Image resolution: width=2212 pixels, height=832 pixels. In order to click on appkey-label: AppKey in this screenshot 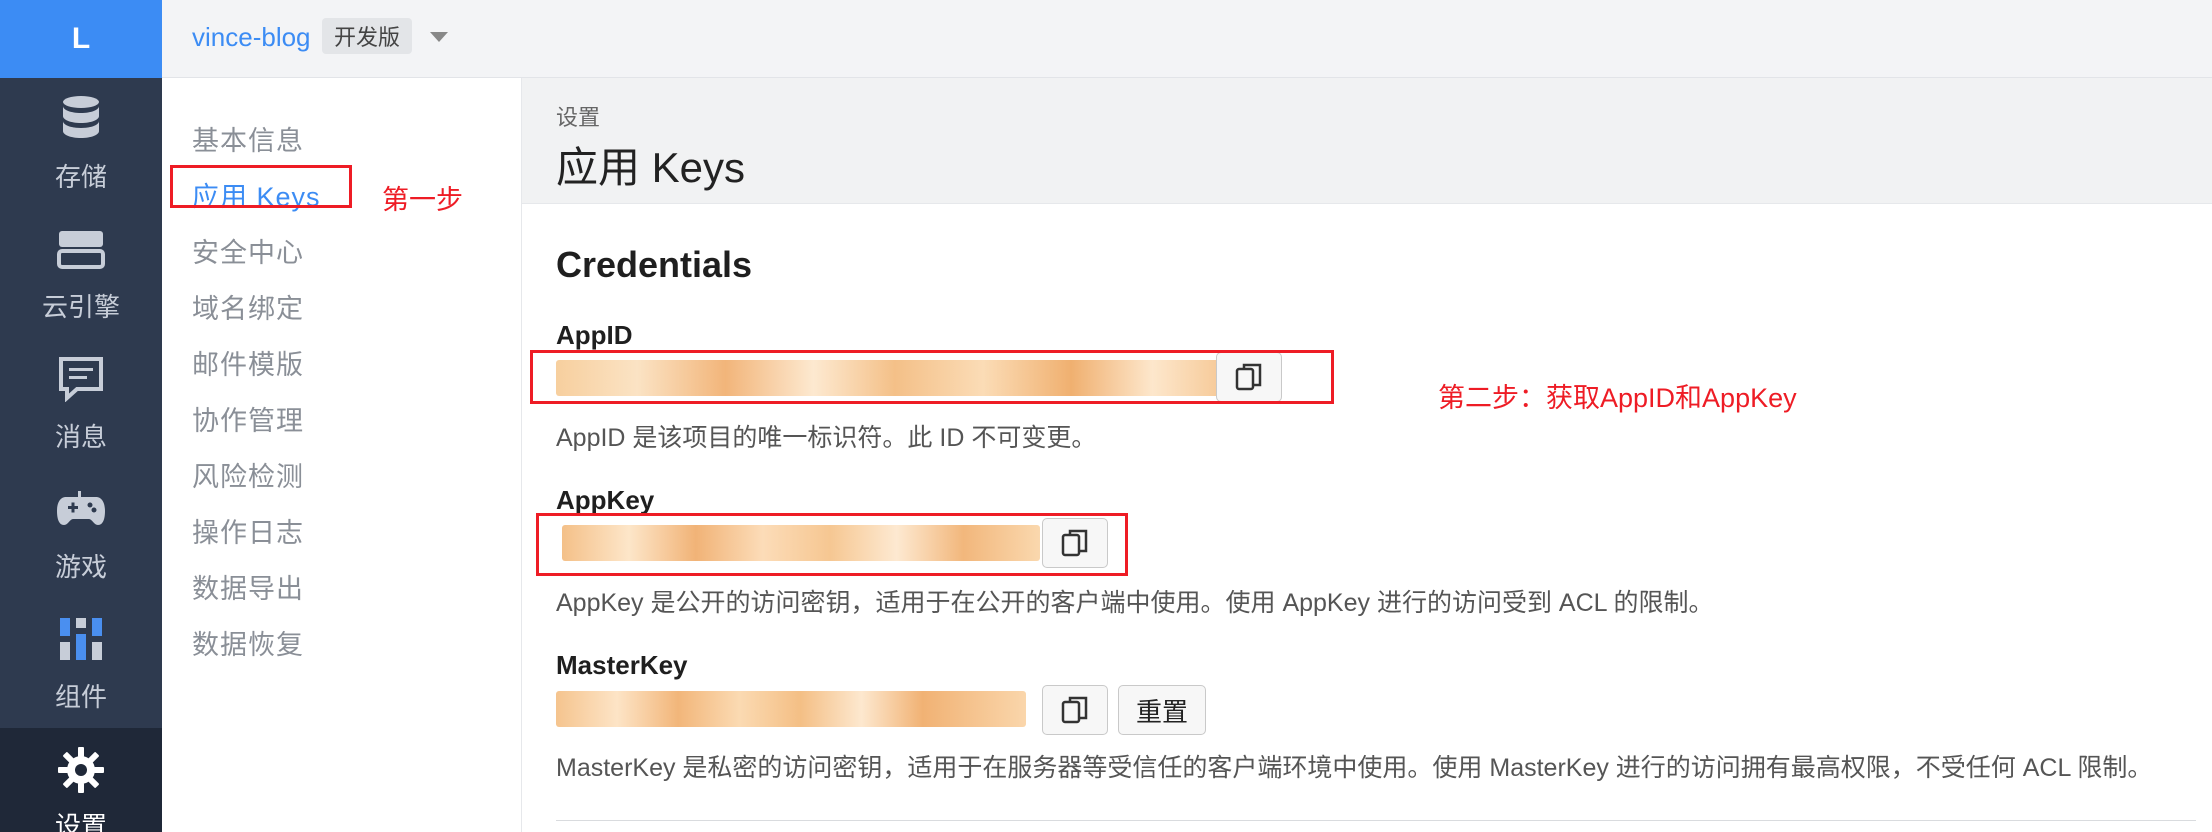, I will do `click(605, 500)`.